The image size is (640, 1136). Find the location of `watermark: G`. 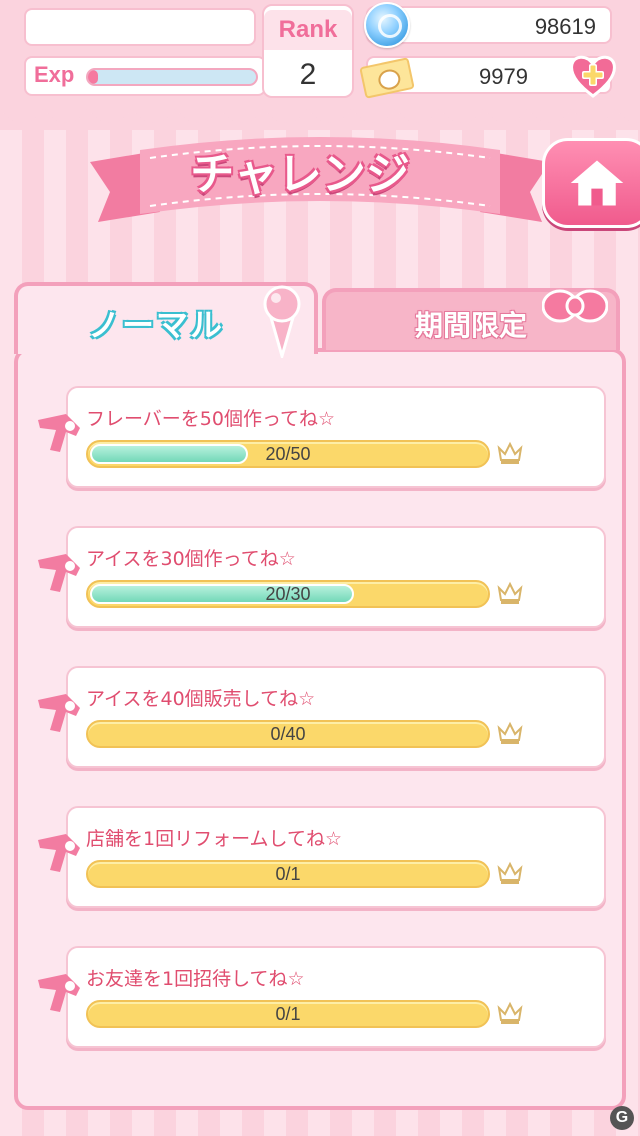

watermark: G is located at coordinates (622, 1118).